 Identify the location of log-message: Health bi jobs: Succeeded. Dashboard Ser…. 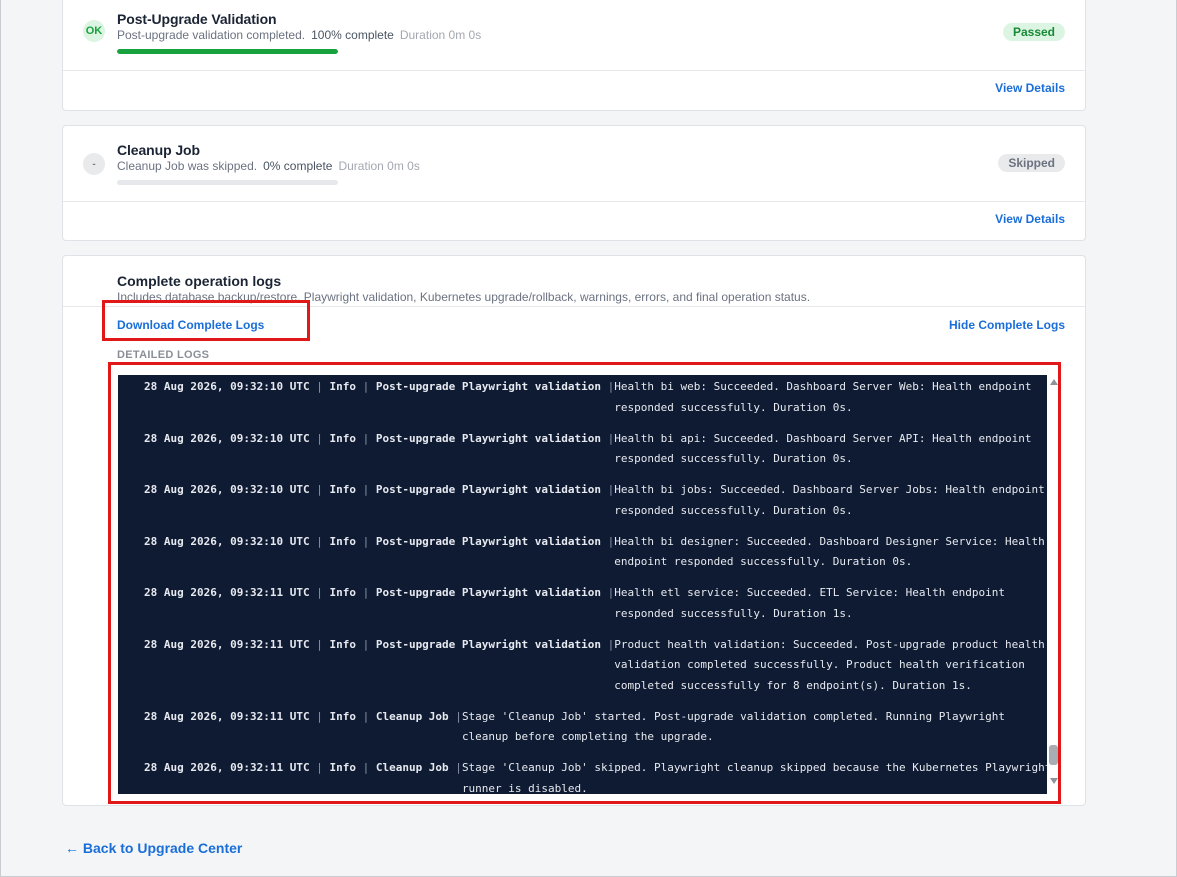
(829, 500).